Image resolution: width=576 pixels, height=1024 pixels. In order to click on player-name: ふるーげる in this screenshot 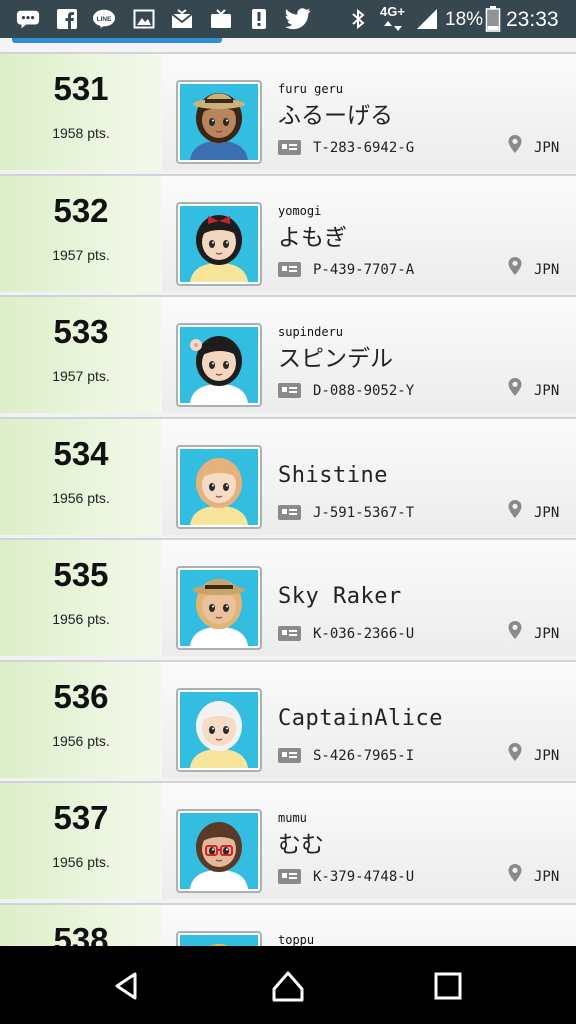, I will do `click(335, 116)`.